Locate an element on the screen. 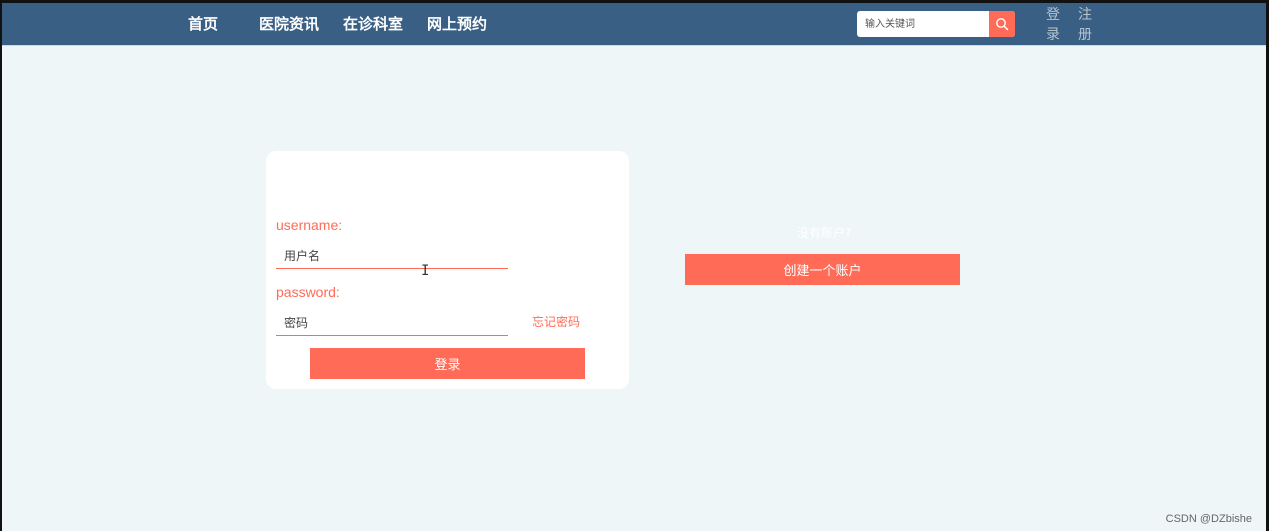 Image resolution: width=1269 pixels, height=531 pixels. register-link: 注册 is located at coordinates (1086, 25).